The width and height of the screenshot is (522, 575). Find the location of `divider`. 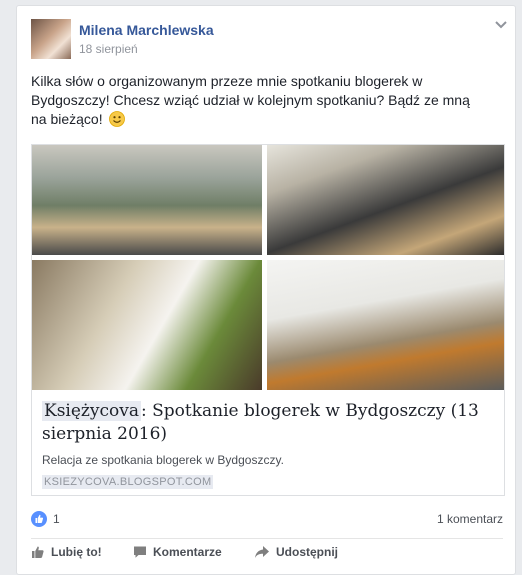

divider is located at coordinates (267, 538).